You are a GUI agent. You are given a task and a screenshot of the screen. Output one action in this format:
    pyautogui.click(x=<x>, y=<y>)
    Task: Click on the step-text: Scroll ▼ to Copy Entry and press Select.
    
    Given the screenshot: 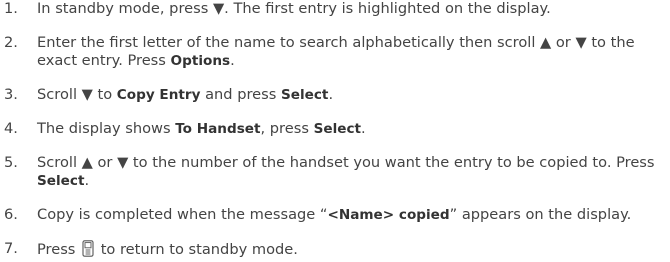 What is the action you would take?
    pyautogui.click(x=185, y=94)
    